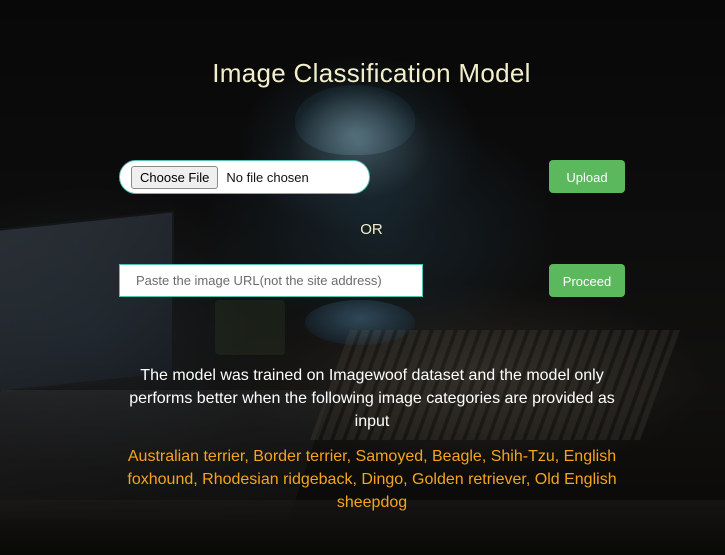 Image resolution: width=725 pixels, height=555 pixels. What do you see at coordinates (267, 177) in the screenshot?
I see `file-status-text: No file chosen` at bounding box center [267, 177].